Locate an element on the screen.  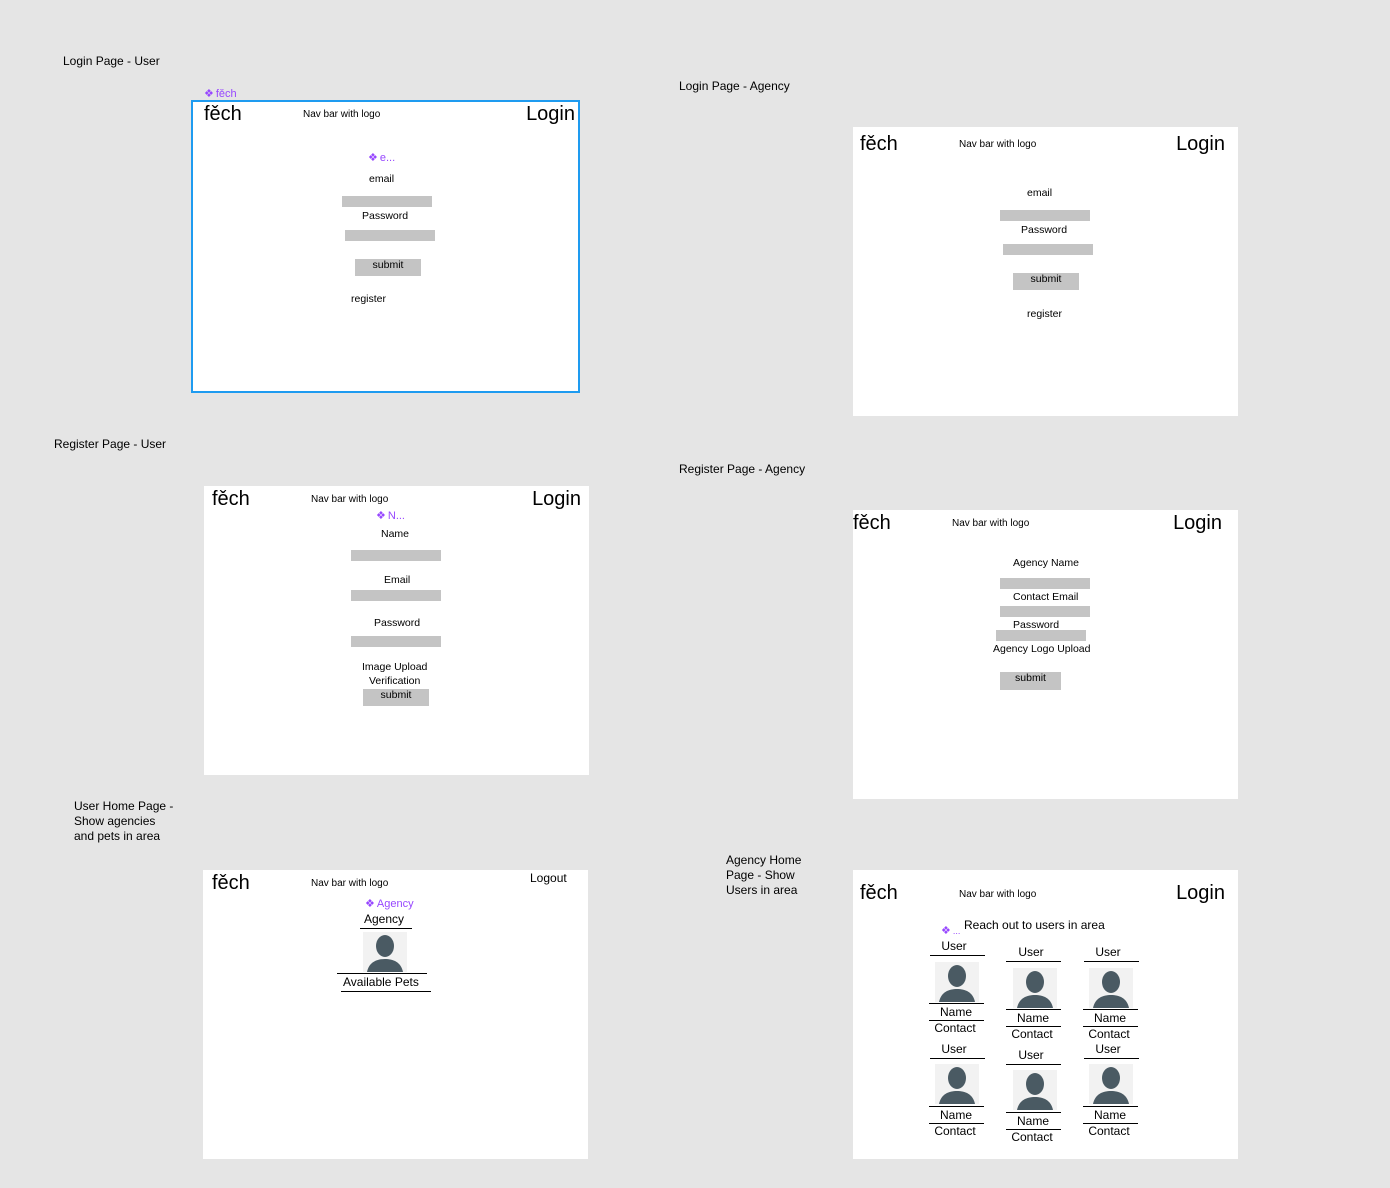
agency-name-field is located at coordinates (1045, 583).